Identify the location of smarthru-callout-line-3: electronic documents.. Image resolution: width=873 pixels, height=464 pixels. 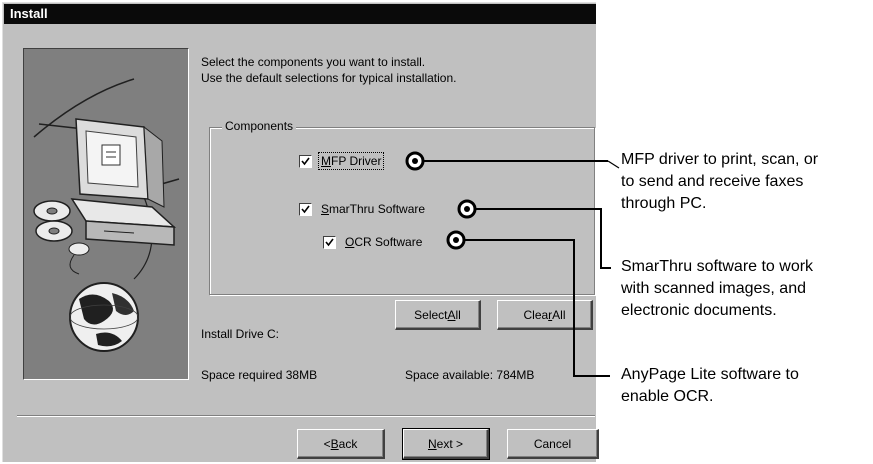
(699, 310).